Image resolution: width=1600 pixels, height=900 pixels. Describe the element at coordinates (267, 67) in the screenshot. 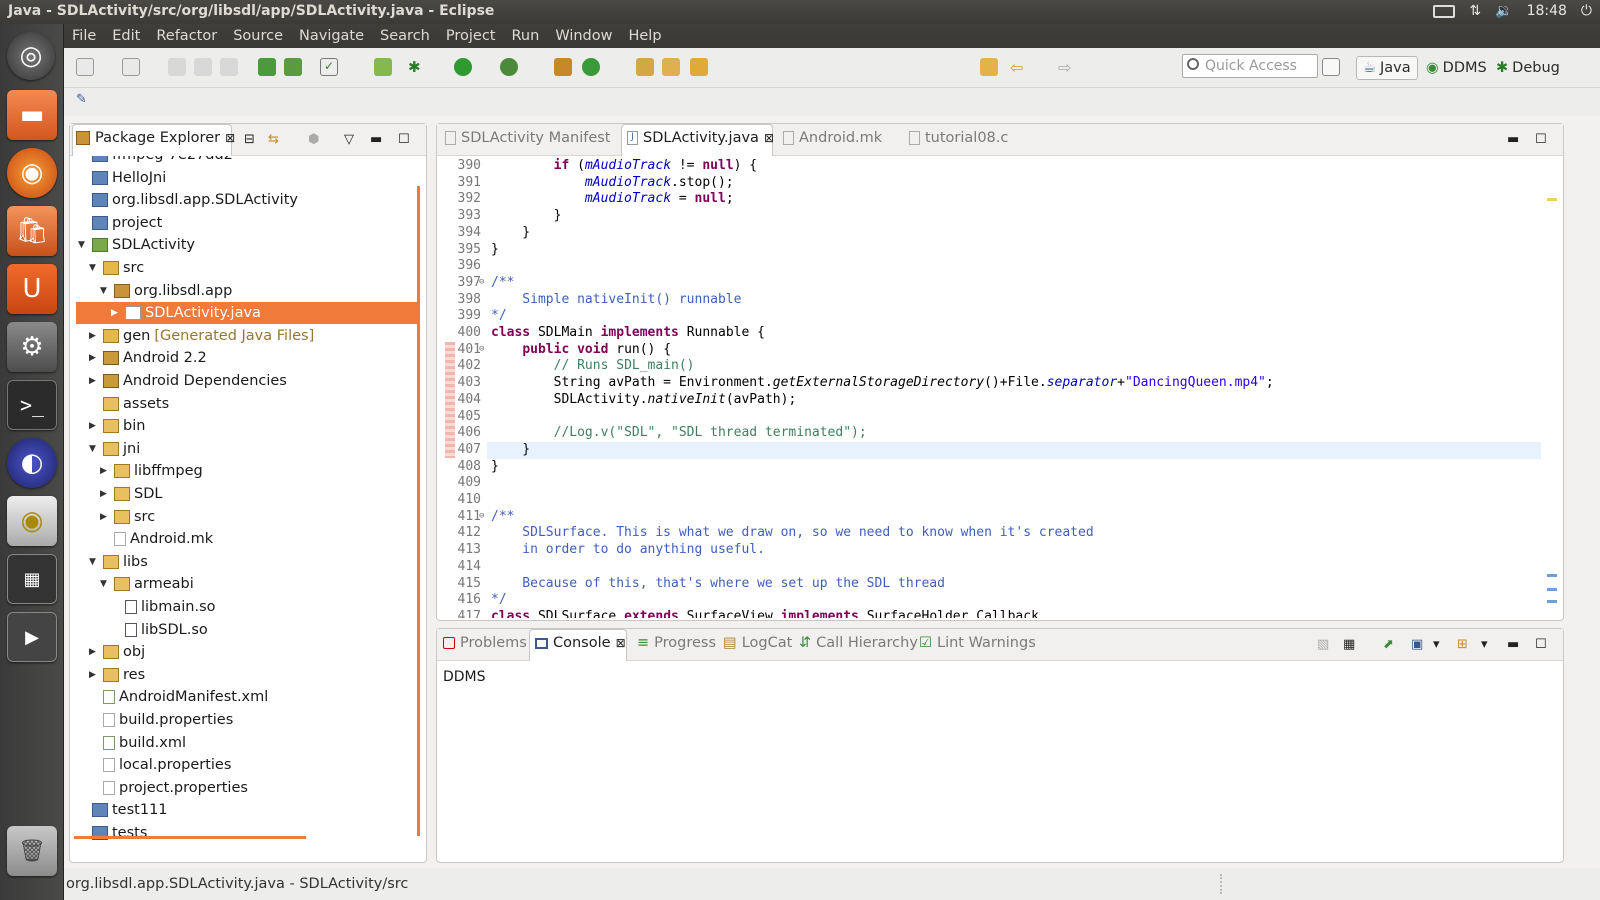

I see `sdk-manager-icon` at that location.